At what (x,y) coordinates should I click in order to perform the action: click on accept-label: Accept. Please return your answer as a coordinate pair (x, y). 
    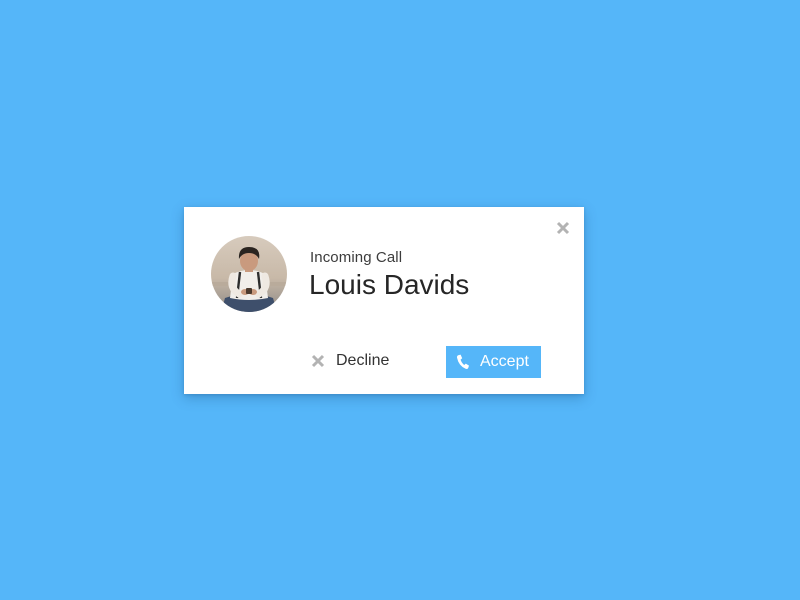
    Looking at the image, I should click on (504, 361).